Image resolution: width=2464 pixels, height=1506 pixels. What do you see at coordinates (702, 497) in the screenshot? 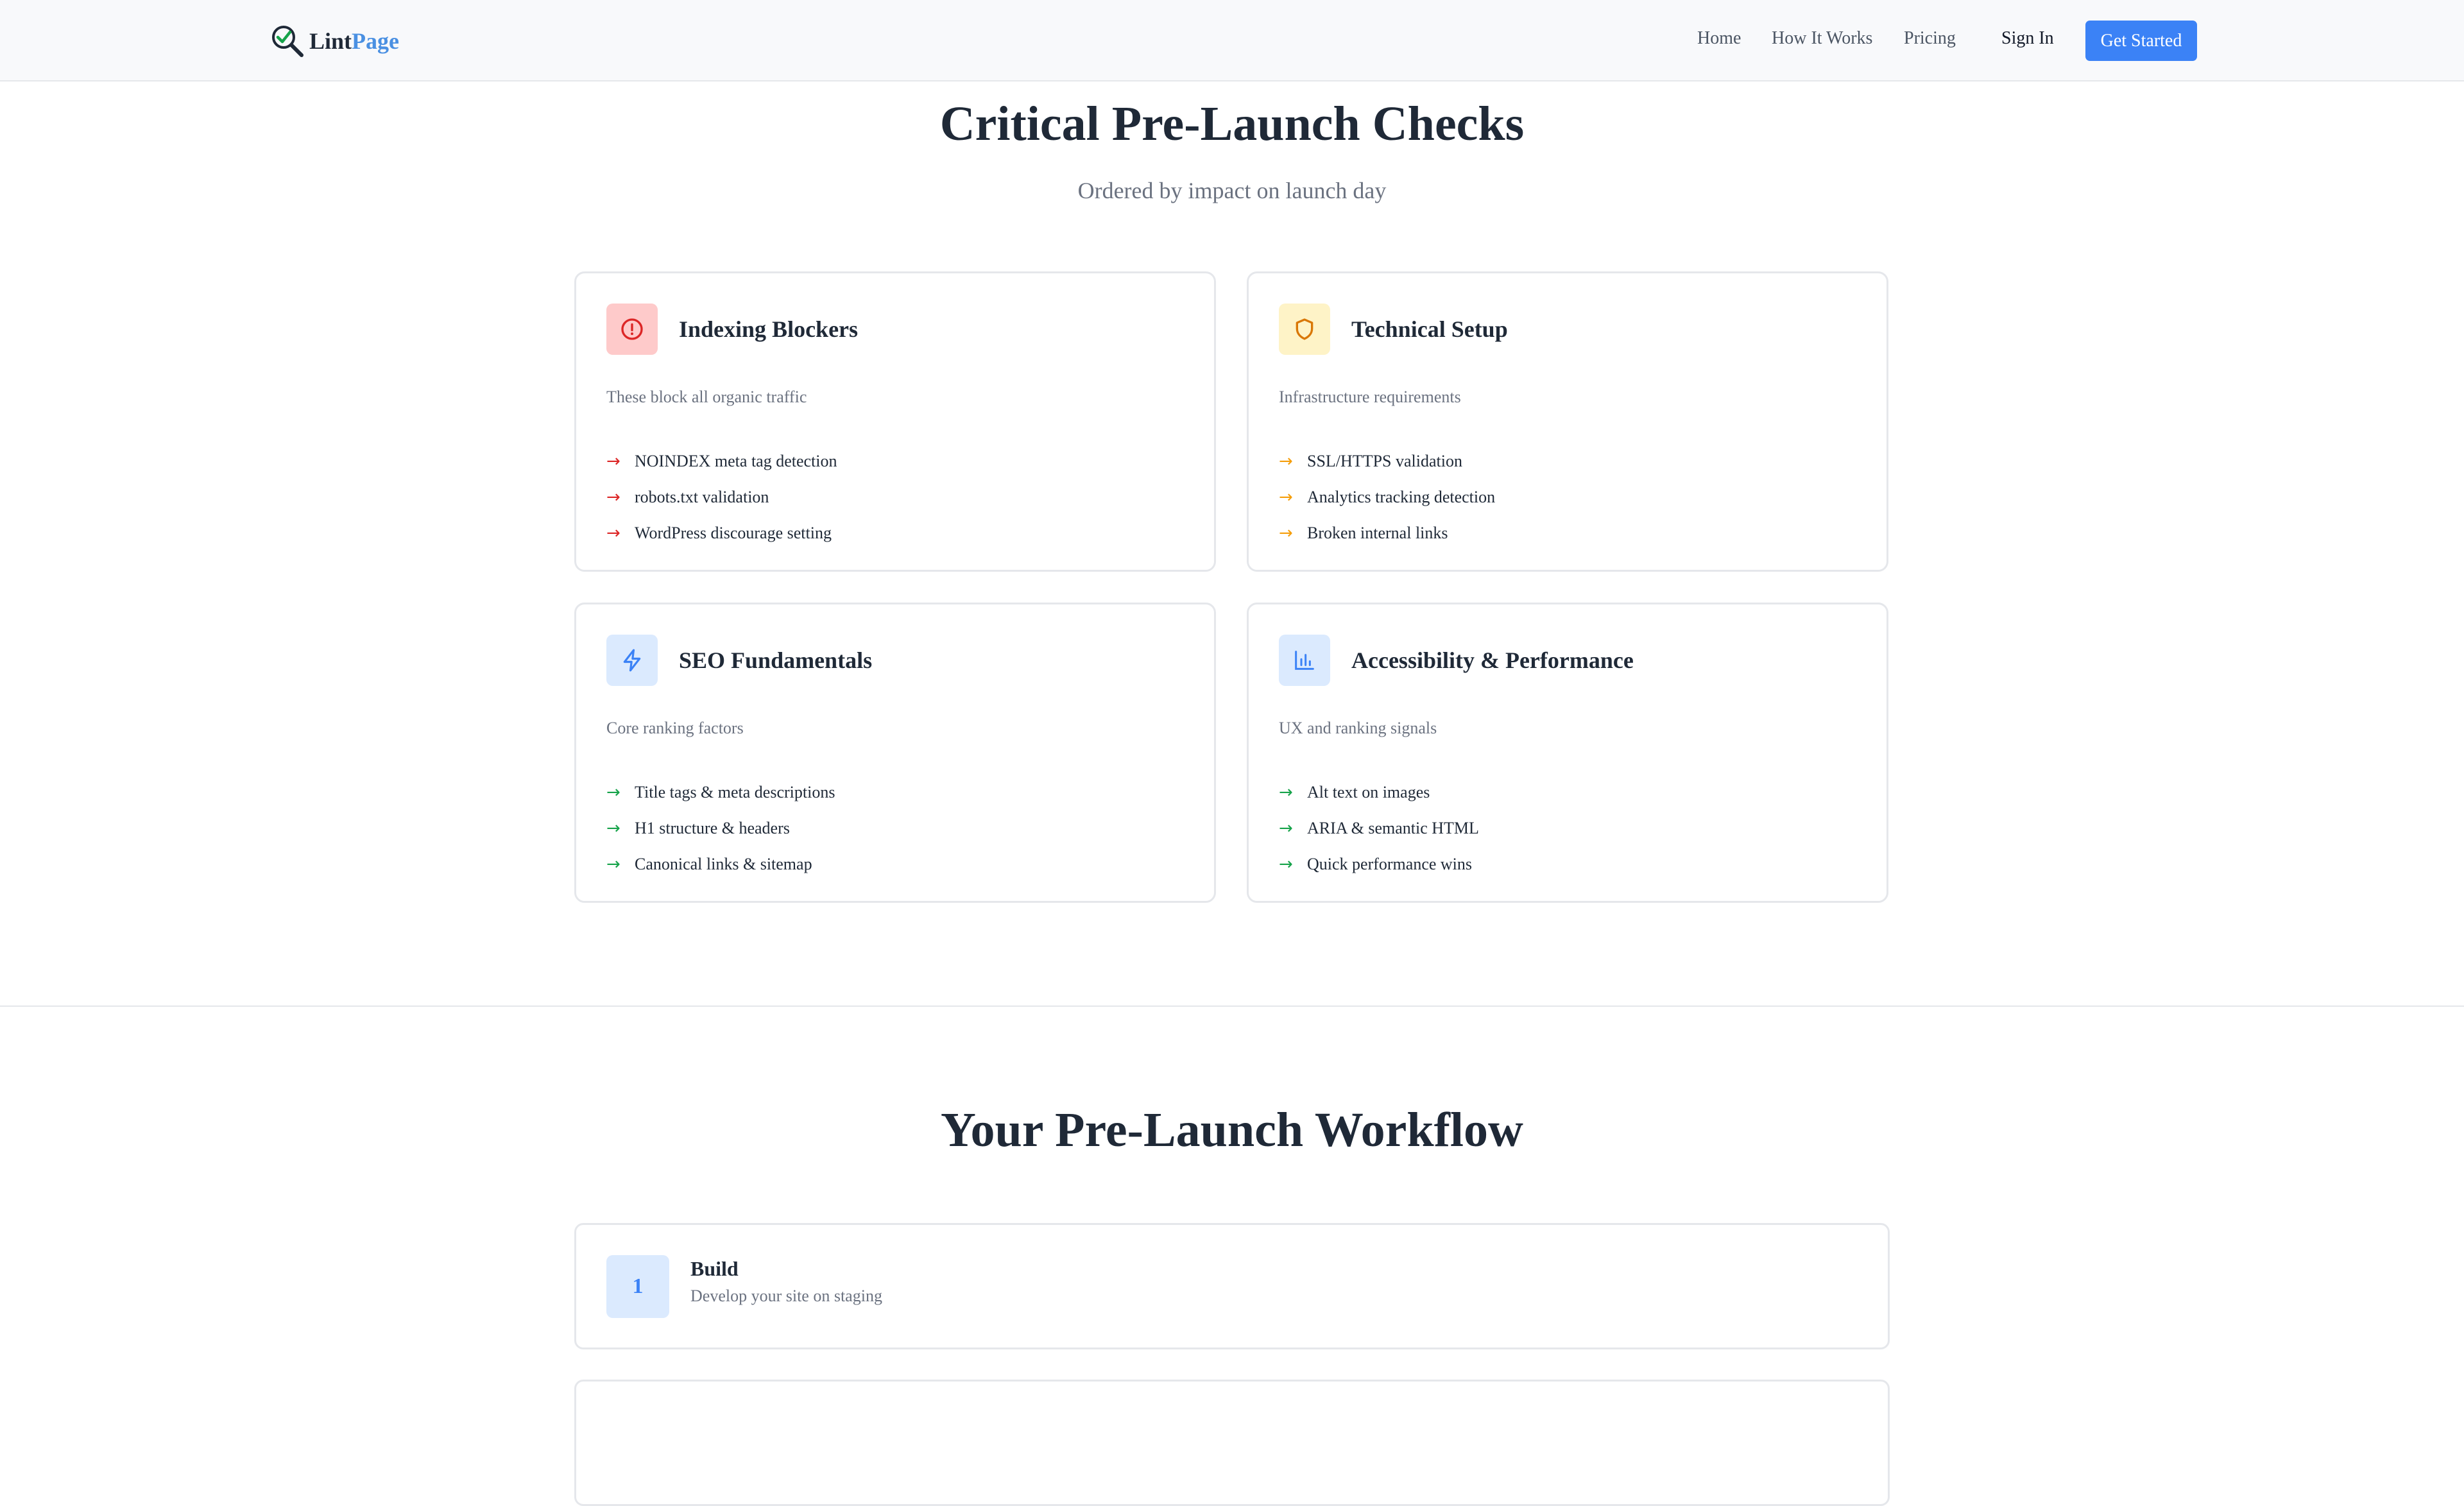
I see `list-item-label: robots.txt validation` at bounding box center [702, 497].